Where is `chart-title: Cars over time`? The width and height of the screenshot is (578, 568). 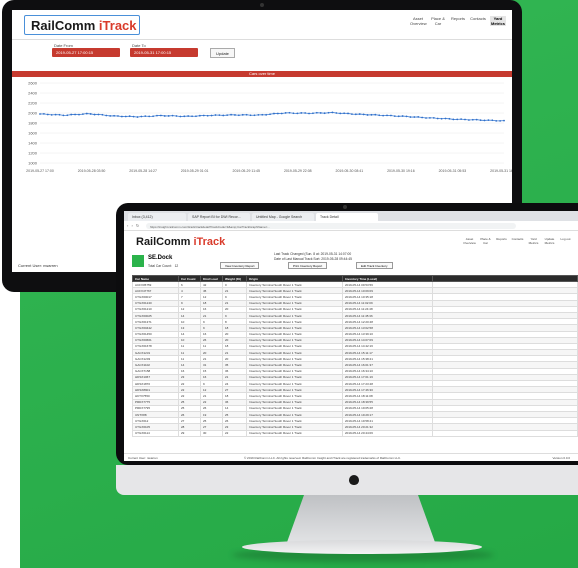
chart-title: Cars over time is located at coordinates (262, 74).